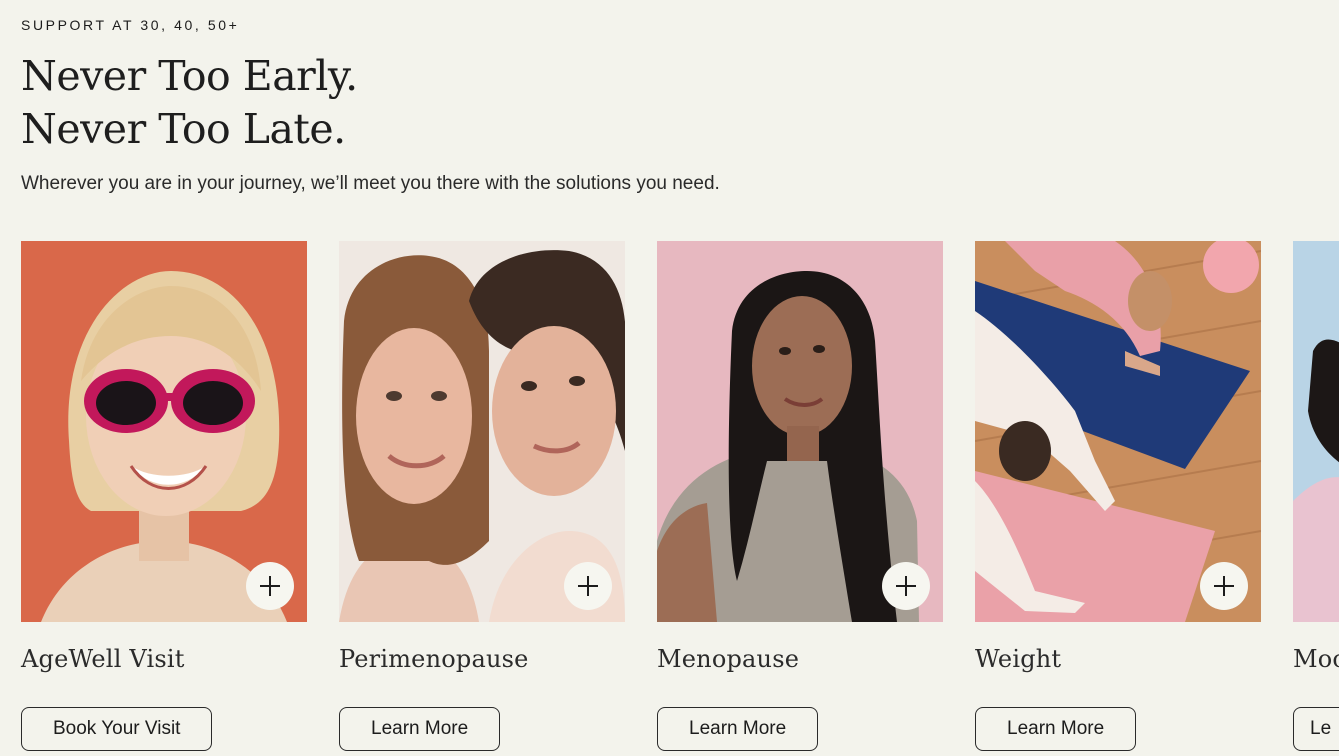 The width and height of the screenshot is (1339, 756). I want to click on book-your-visit-button: Book Your Visit, so click(117, 729).